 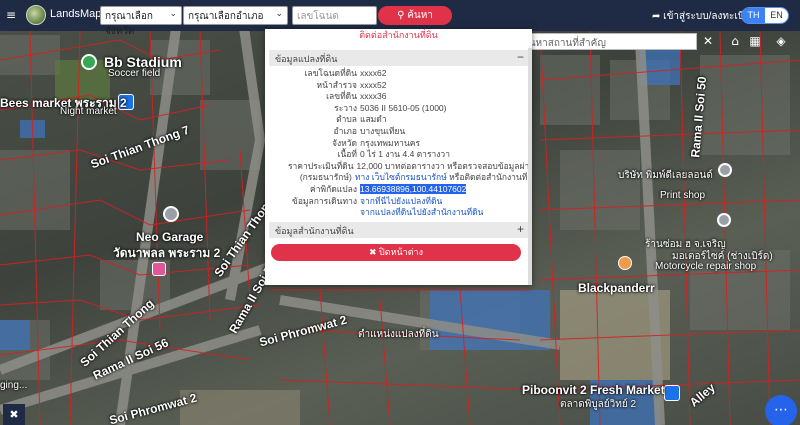 I want to click on row-key: ราคาประเมินที่ดิน, so click(x=320, y=165).